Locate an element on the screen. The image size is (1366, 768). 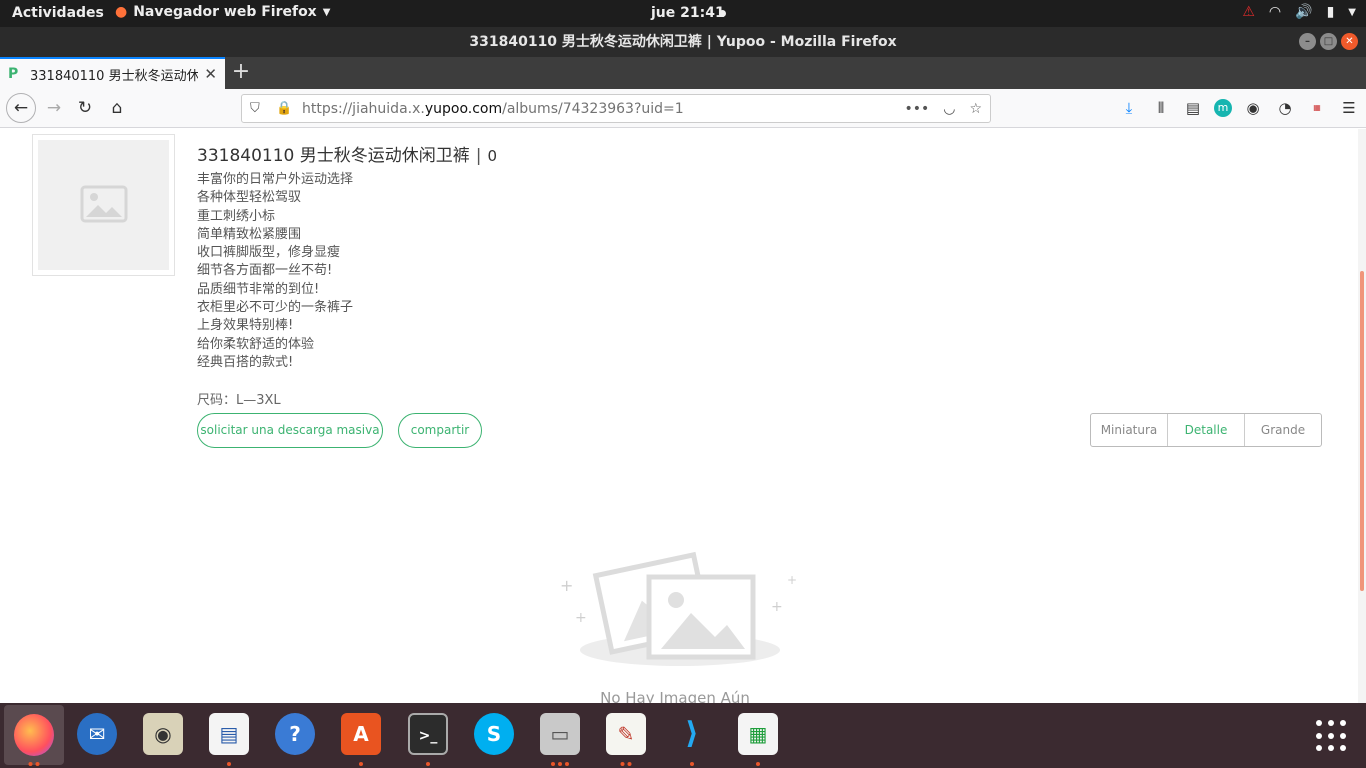
help-icon: ? is located at coordinates (295, 734).